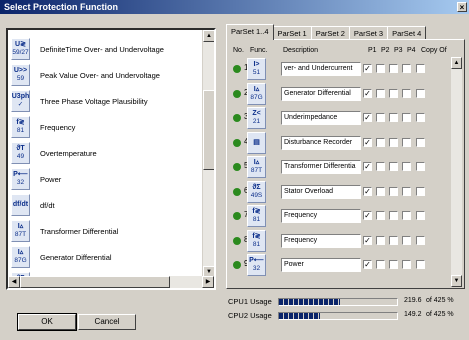 The width and height of the screenshot is (469, 340). What do you see at coordinates (407, 33) in the screenshot?
I see `tab-parset-4: ParSet 4` at bounding box center [407, 33].